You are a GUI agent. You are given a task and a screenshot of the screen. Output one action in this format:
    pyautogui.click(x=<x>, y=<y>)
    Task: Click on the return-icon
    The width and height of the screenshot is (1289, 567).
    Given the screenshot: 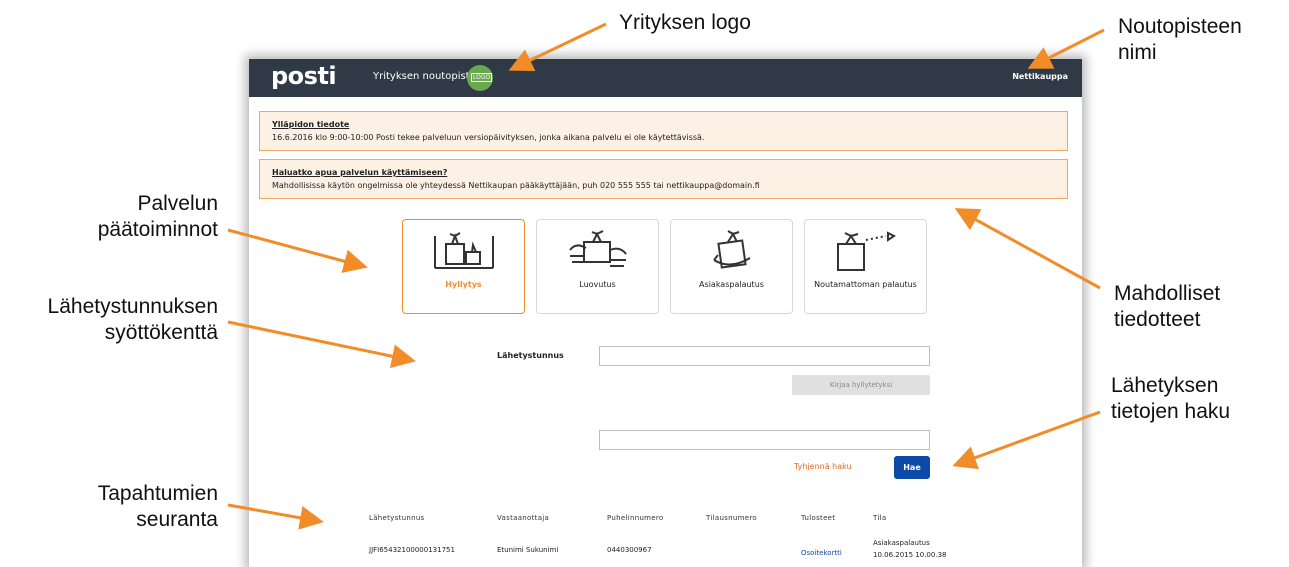 What is the action you would take?
    pyautogui.click(x=732, y=249)
    